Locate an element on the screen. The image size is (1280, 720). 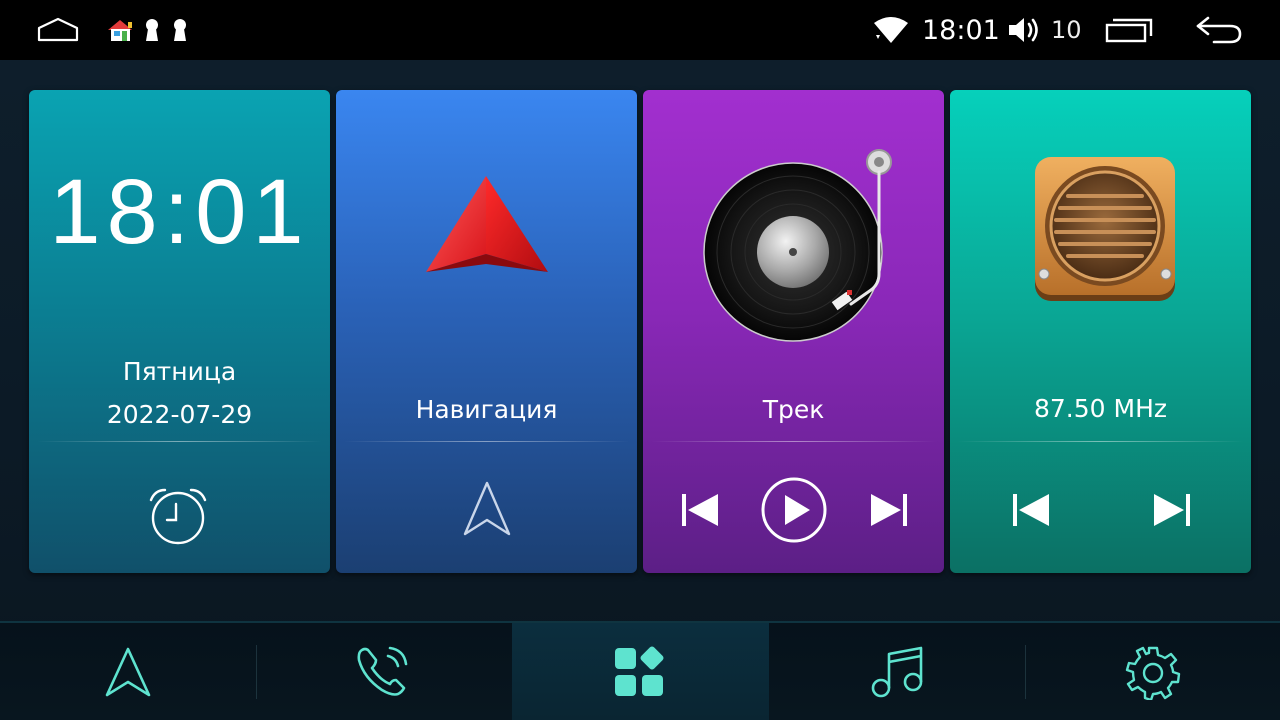
gear-icon is located at coordinates (1152, 673).